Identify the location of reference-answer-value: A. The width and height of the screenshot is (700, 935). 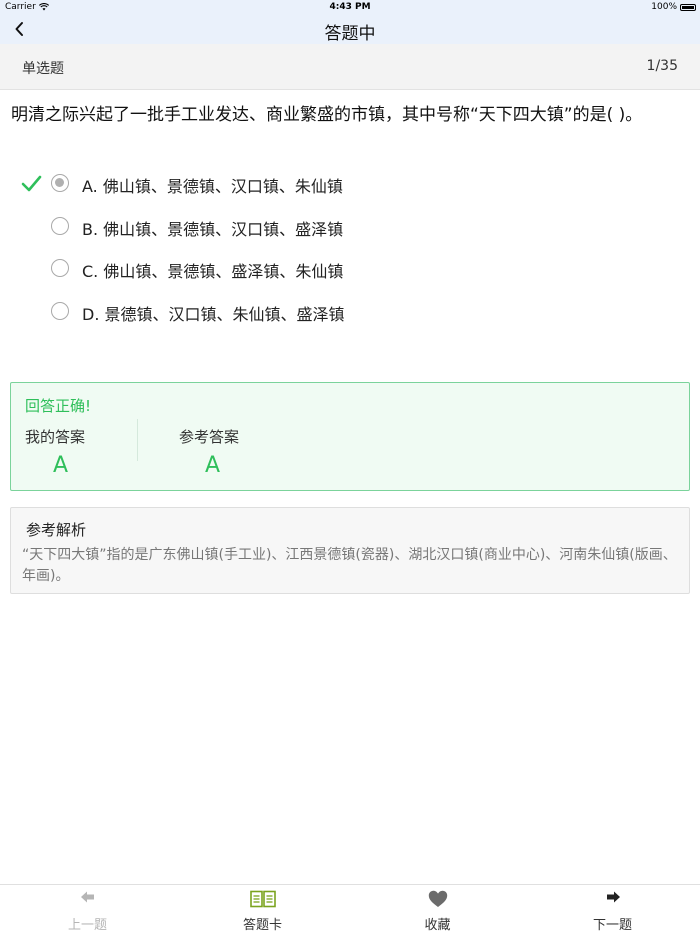
(213, 465).